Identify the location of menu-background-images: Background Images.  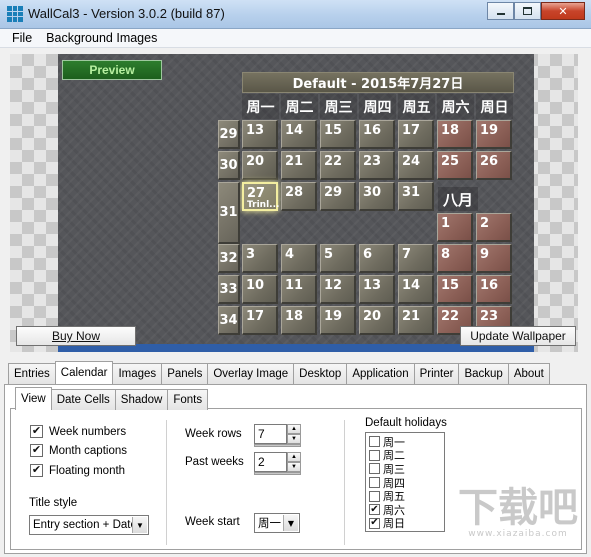
(101, 38).